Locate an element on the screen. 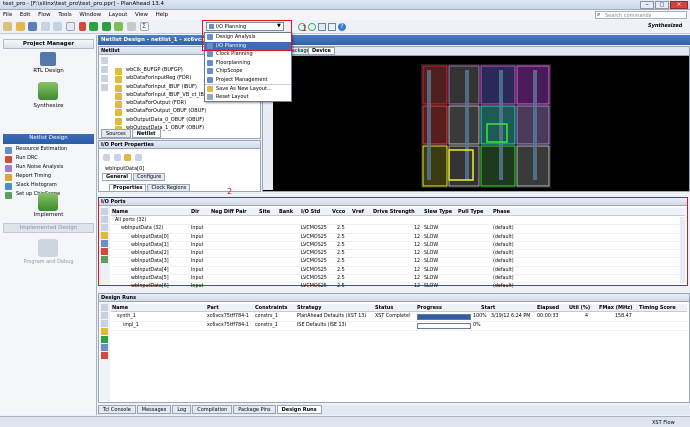 This screenshot has height=427, width=690. tab-tcl-console: Tcl Console is located at coordinates (117, 409).